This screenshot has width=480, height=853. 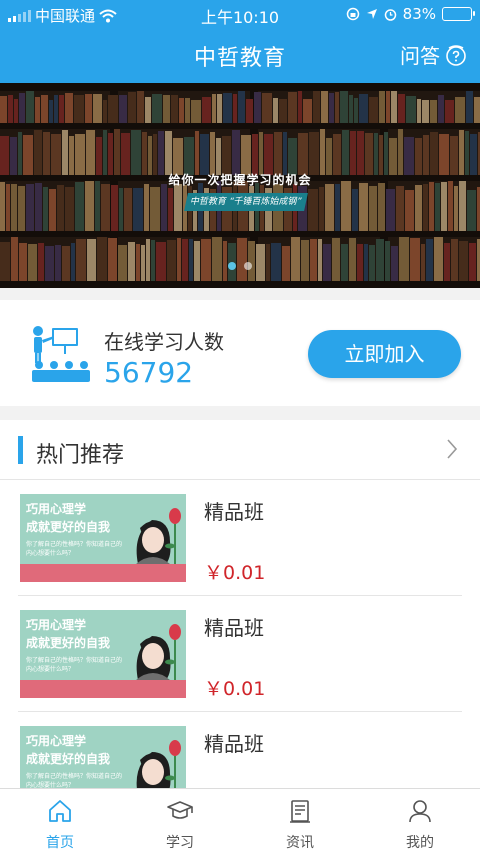 I want to click on qa-button: 问答, so click(x=434, y=54).